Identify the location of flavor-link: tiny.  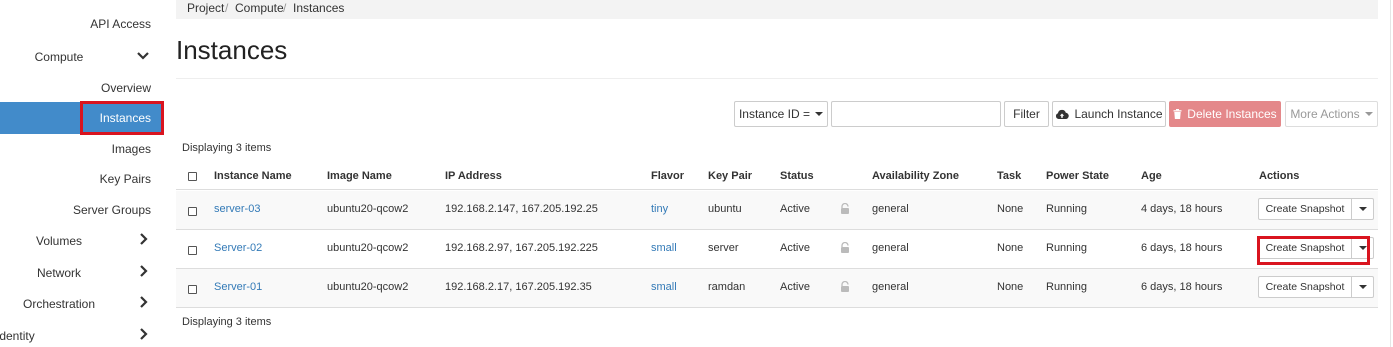
(659, 209).